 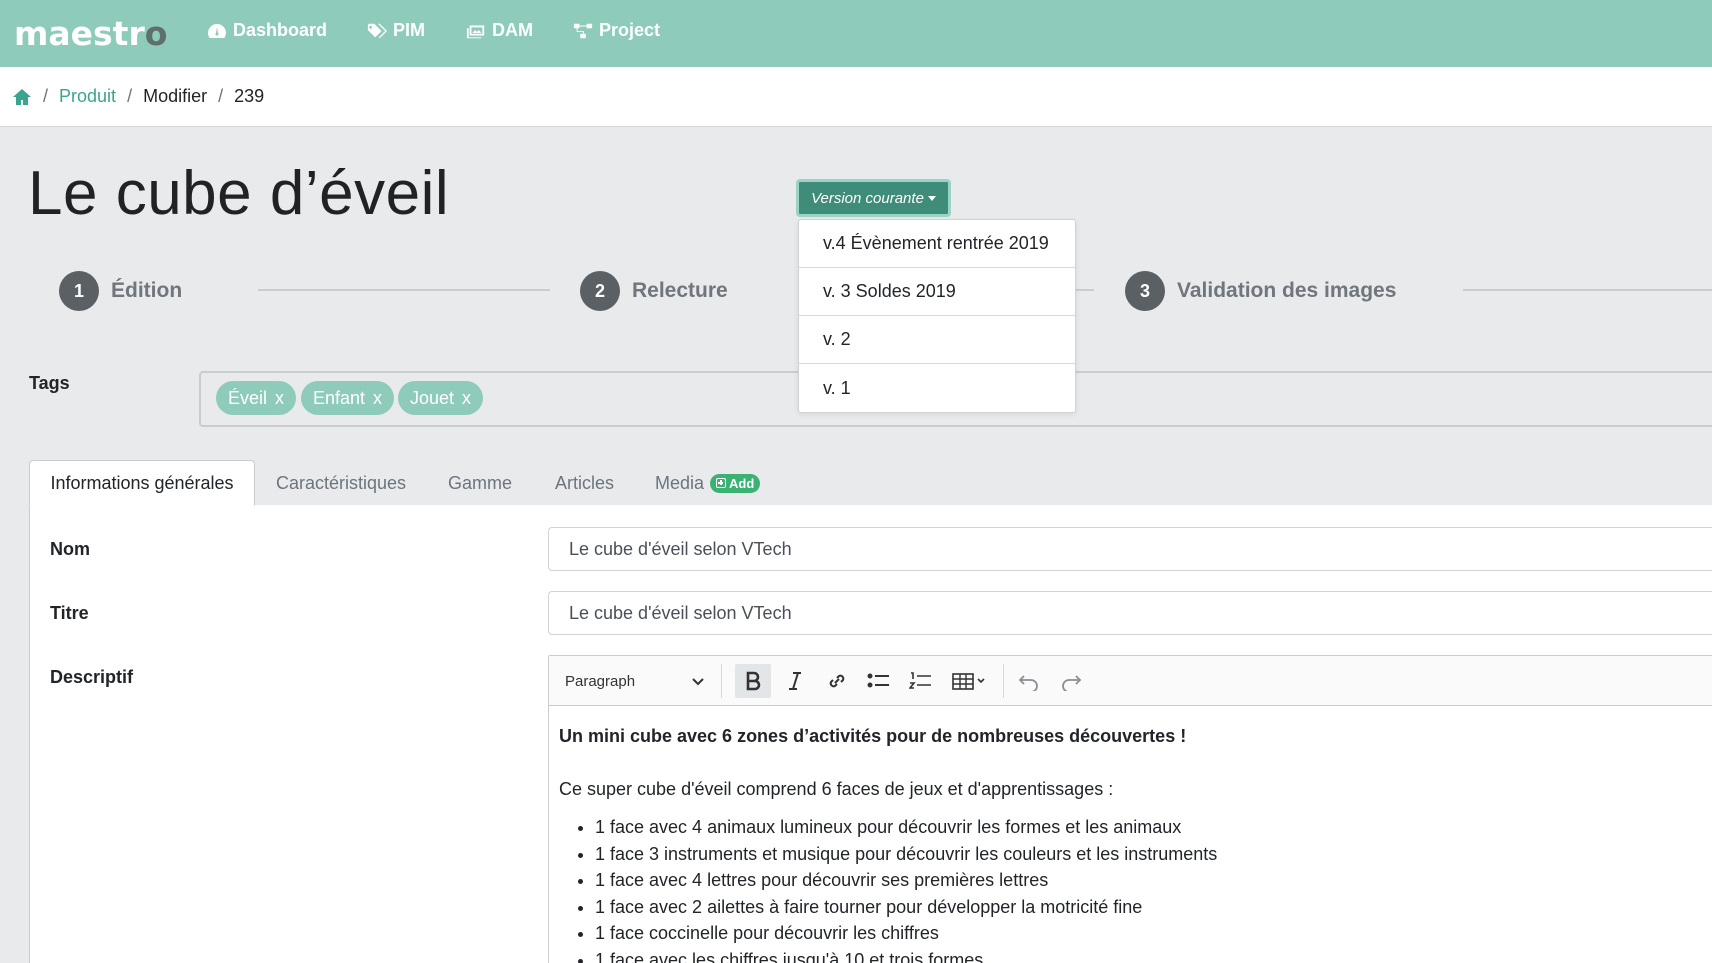 I want to click on version-dropdown-button: Version courante, so click(x=873, y=198).